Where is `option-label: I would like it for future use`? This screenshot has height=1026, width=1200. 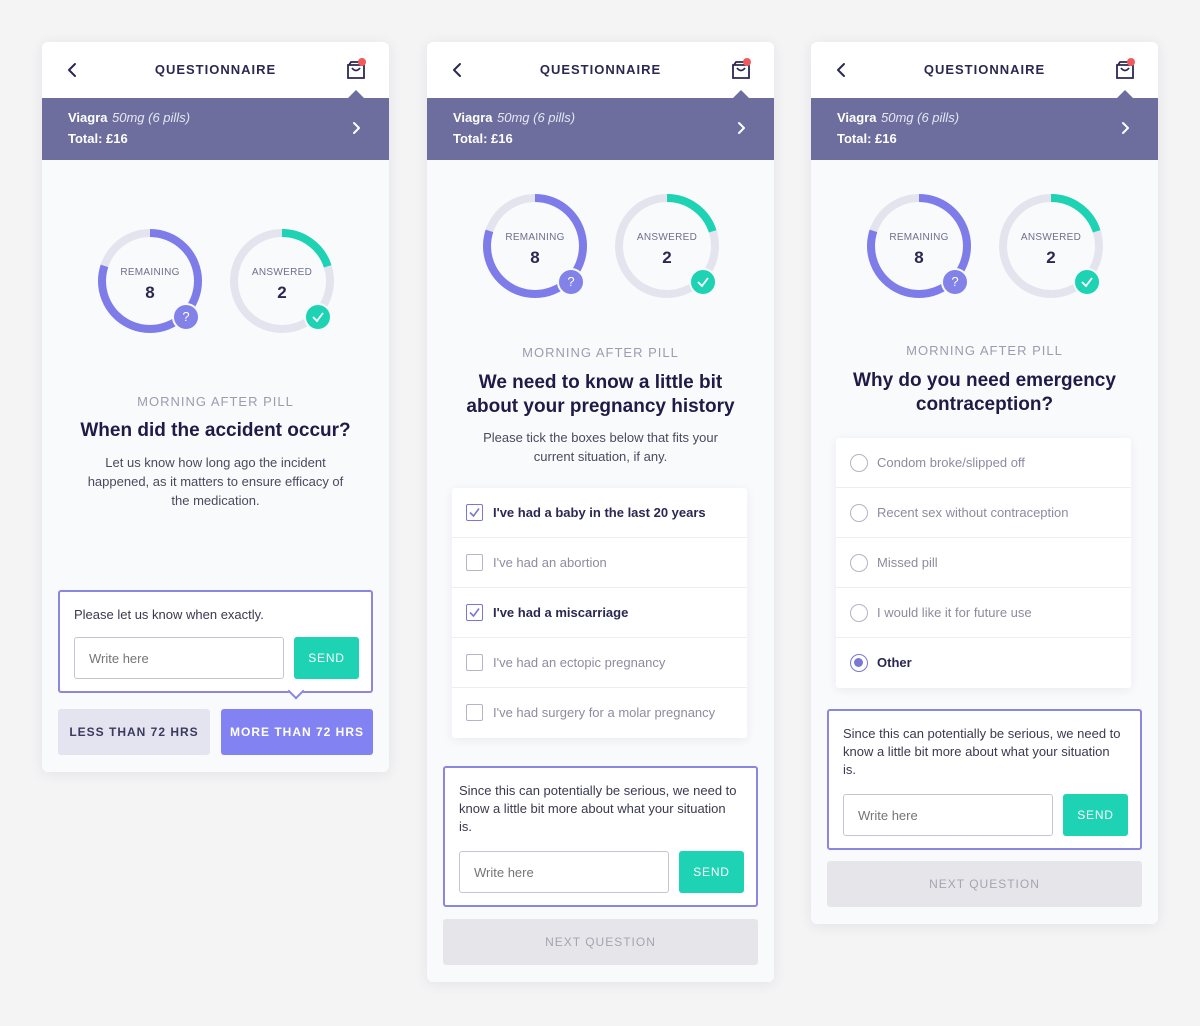 option-label: I would like it for future use is located at coordinates (954, 612).